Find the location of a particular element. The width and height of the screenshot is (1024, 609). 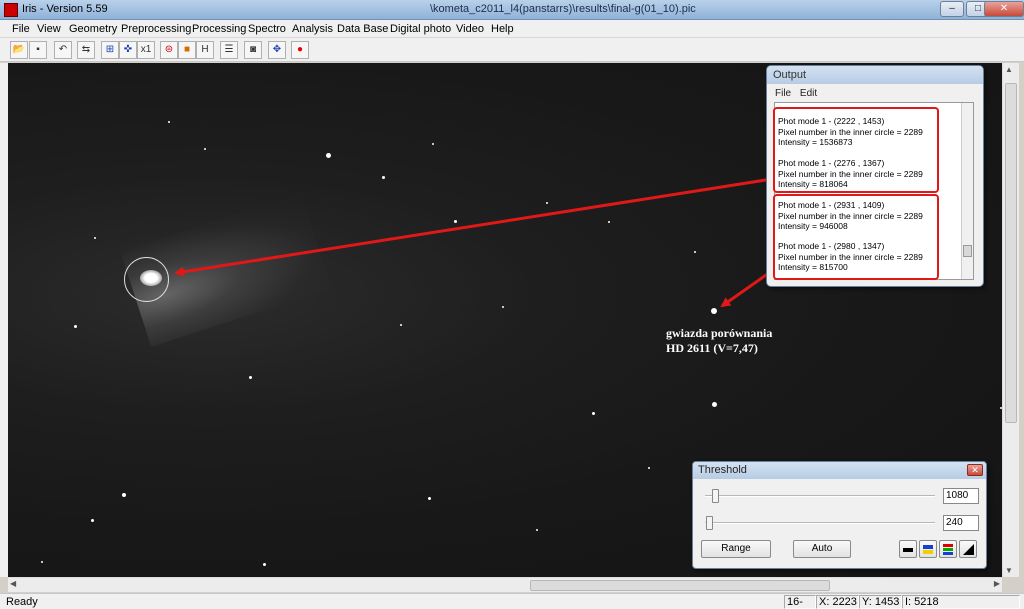

horizontal-scroll-thumb is located at coordinates (680, 585).